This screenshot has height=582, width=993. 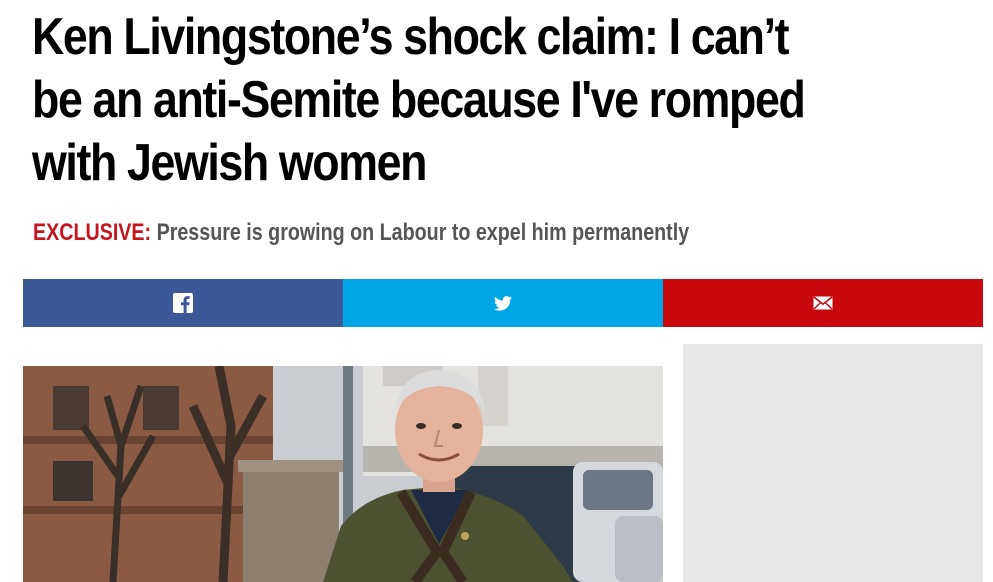 I want to click on share-twitter-button, so click(x=503, y=303).